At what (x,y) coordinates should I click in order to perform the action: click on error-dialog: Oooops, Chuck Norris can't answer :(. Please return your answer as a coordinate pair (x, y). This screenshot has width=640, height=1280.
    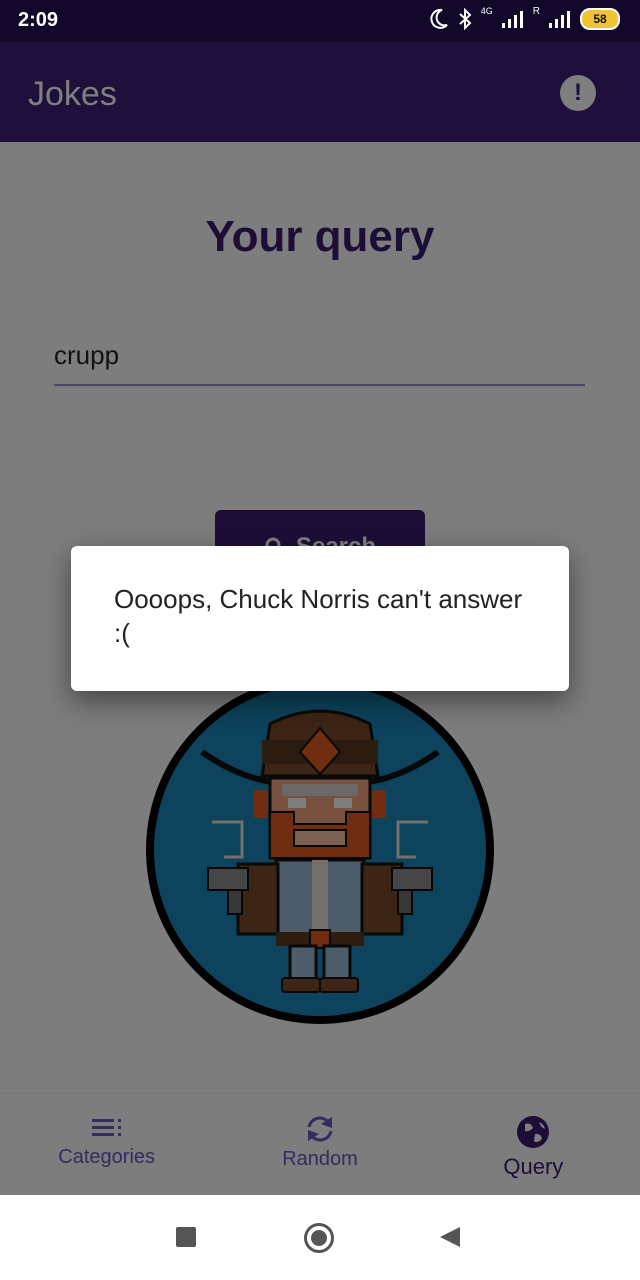
    Looking at the image, I should click on (320, 618).